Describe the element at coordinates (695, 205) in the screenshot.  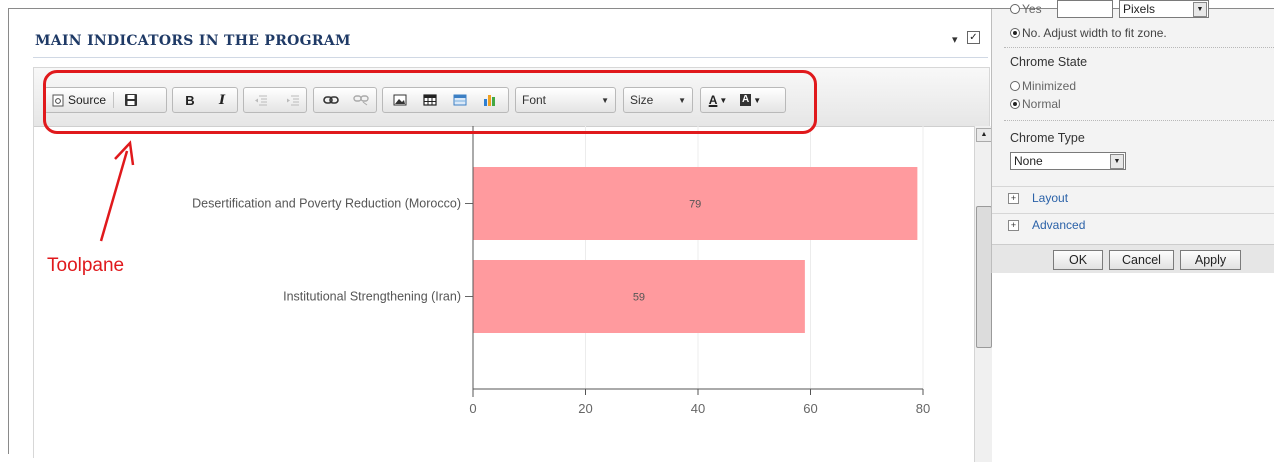
I see `data-label: 79` at that location.